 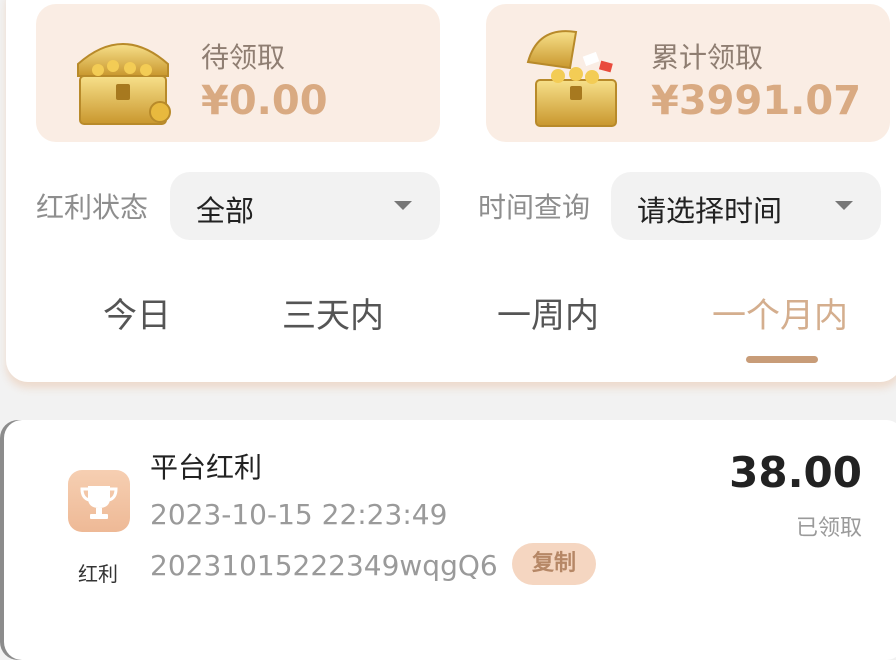 I want to click on trophy-icon, so click(x=99, y=501).